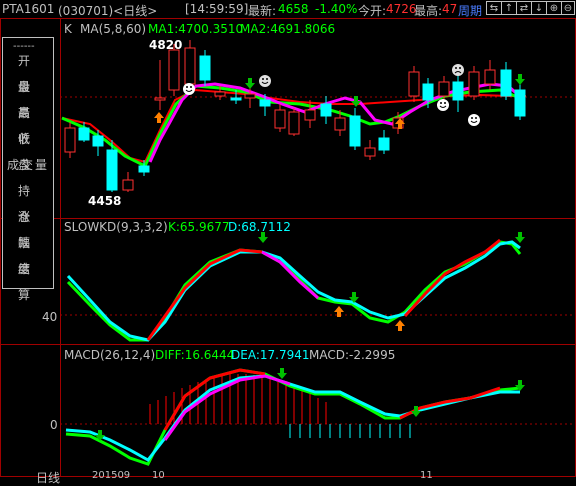  I want to click on macd-dea-segment-magenta, so click(227, 407).